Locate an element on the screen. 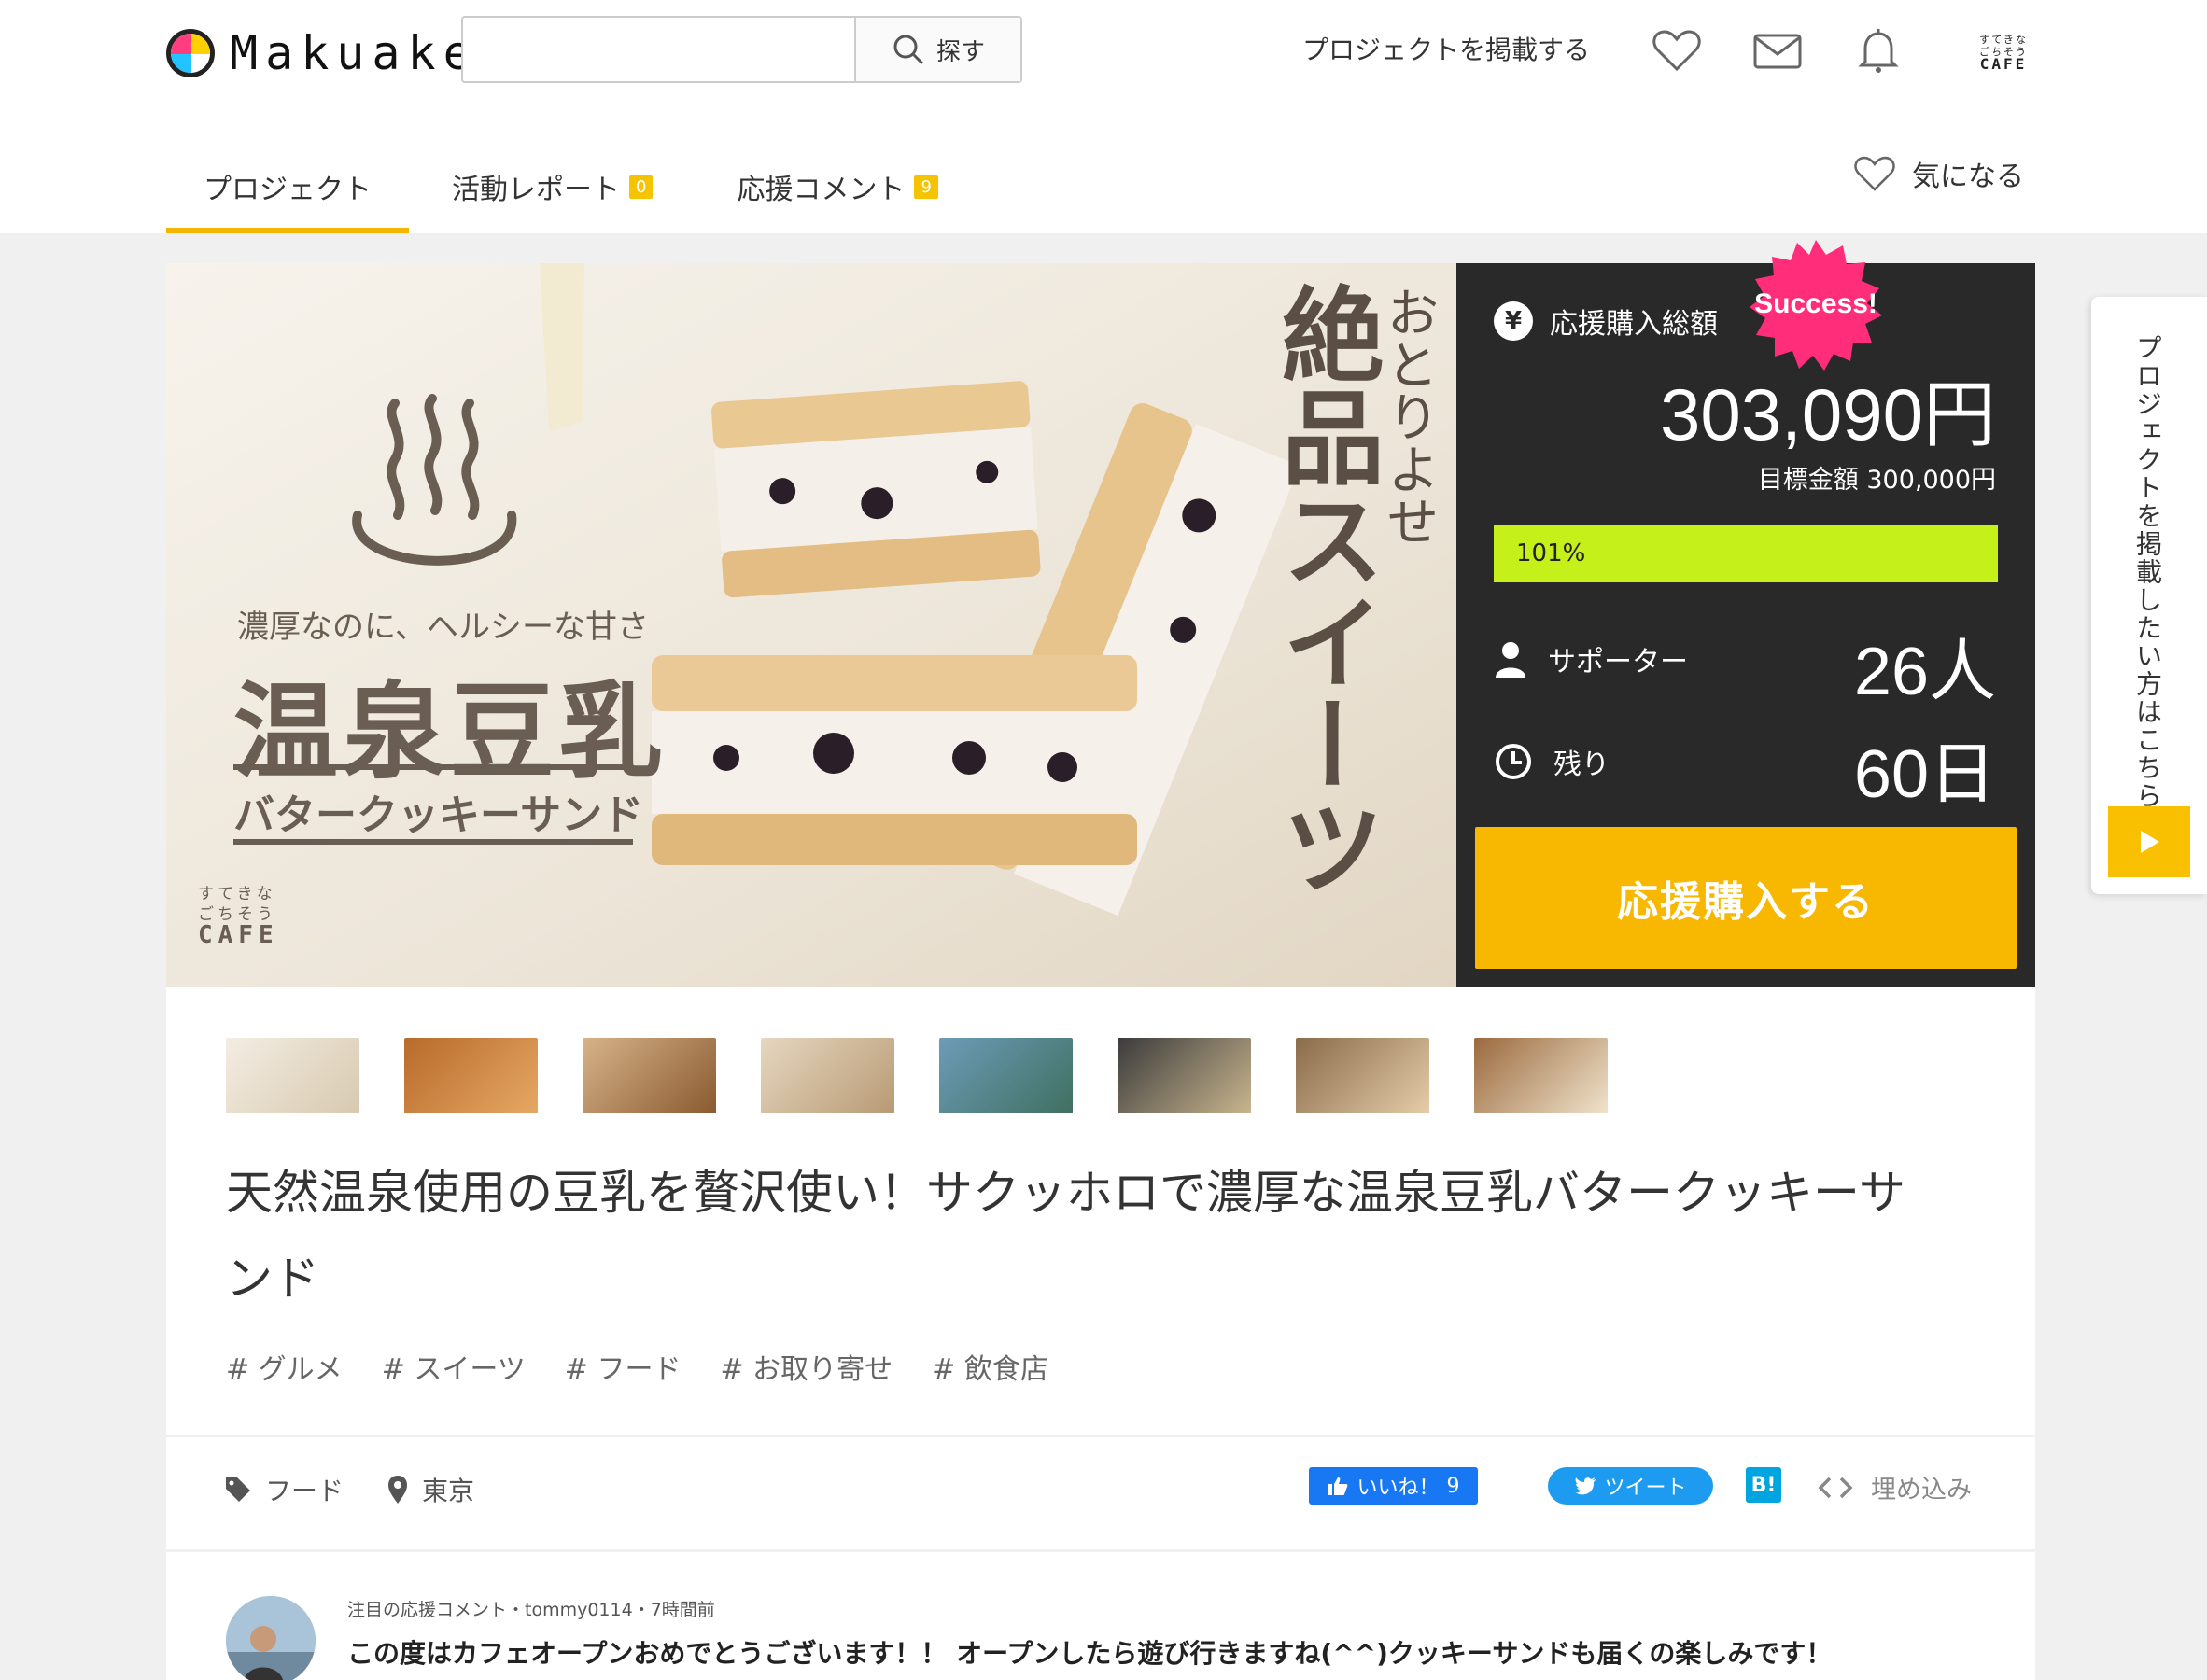 The image size is (2207, 1680). location-link: 東京 is located at coordinates (430, 1489).